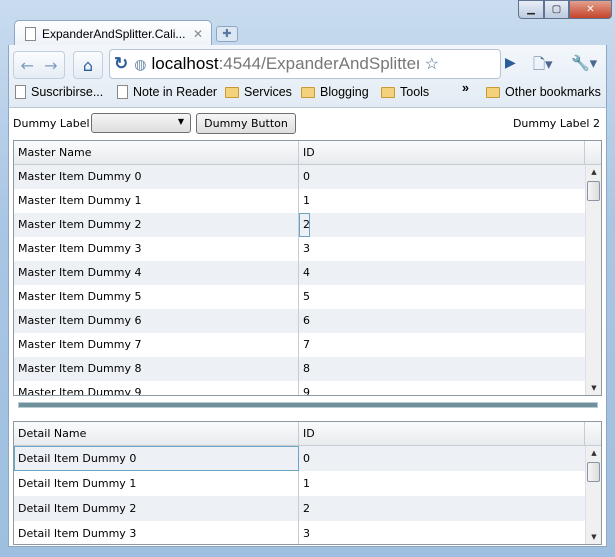 This screenshot has width=615, height=557. Describe the element at coordinates (167, 92) in the screenshot. I see `bookmark-note-in-reader: Note in Reader` at that location.